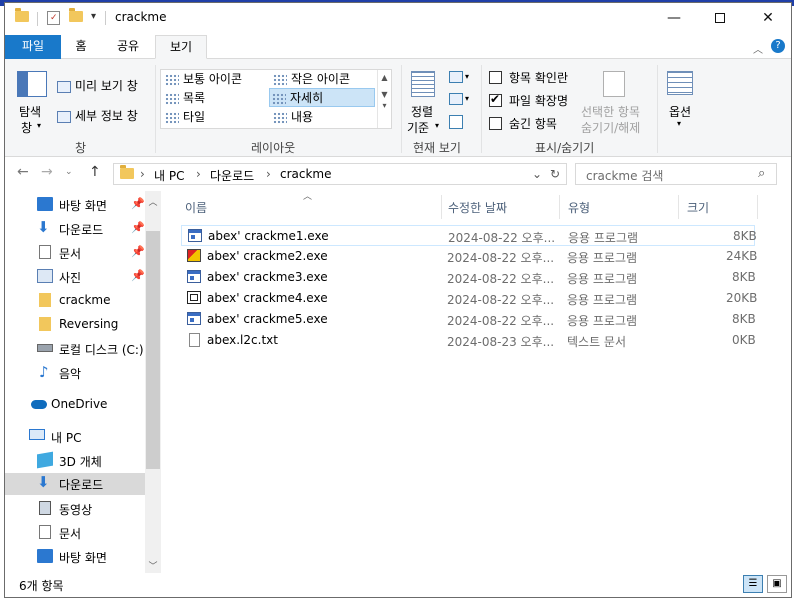 This screenshot has height=601, width=794. I want to click on sidebar-item-documents: 문서 📌, so click(75, 253).